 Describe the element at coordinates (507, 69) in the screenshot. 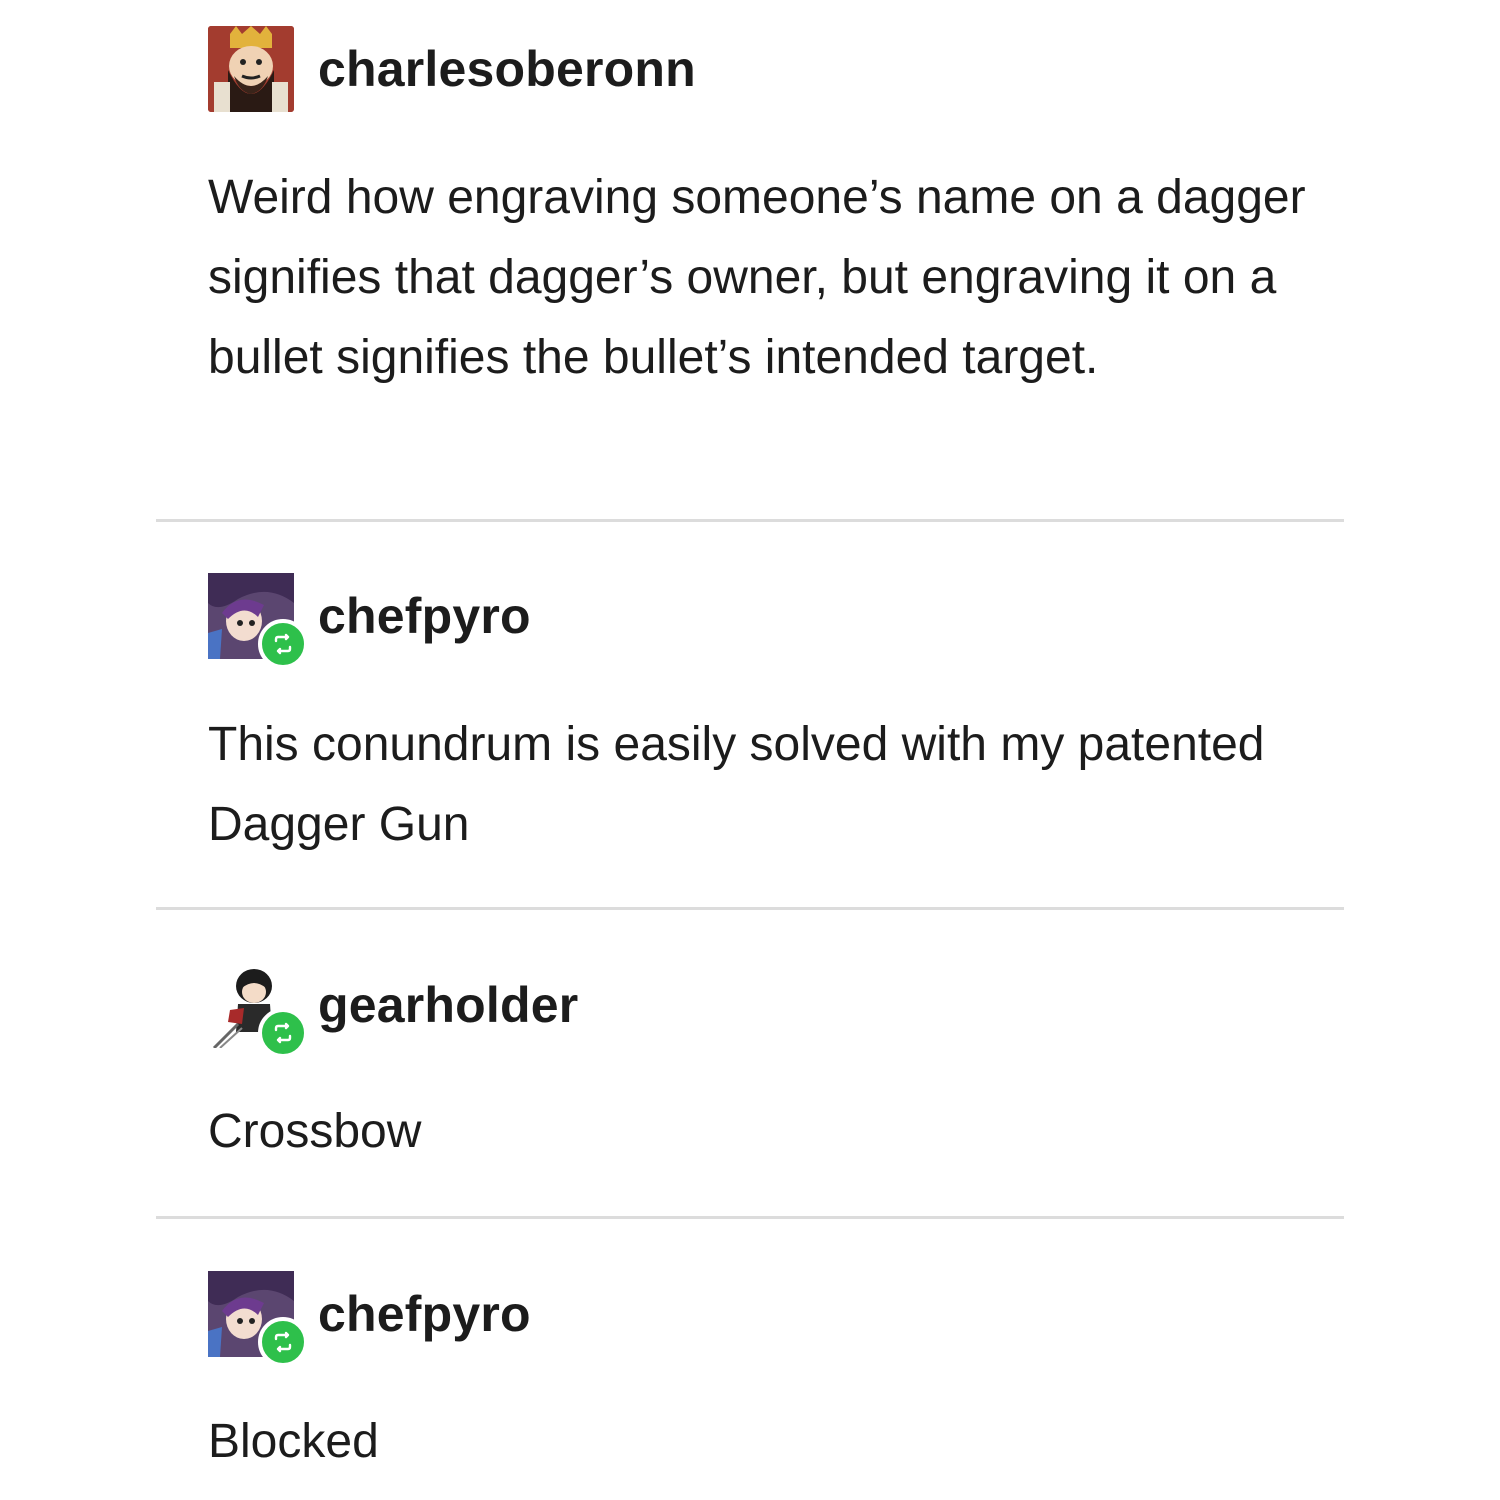

I see `username: charlesoberonn` at that location.